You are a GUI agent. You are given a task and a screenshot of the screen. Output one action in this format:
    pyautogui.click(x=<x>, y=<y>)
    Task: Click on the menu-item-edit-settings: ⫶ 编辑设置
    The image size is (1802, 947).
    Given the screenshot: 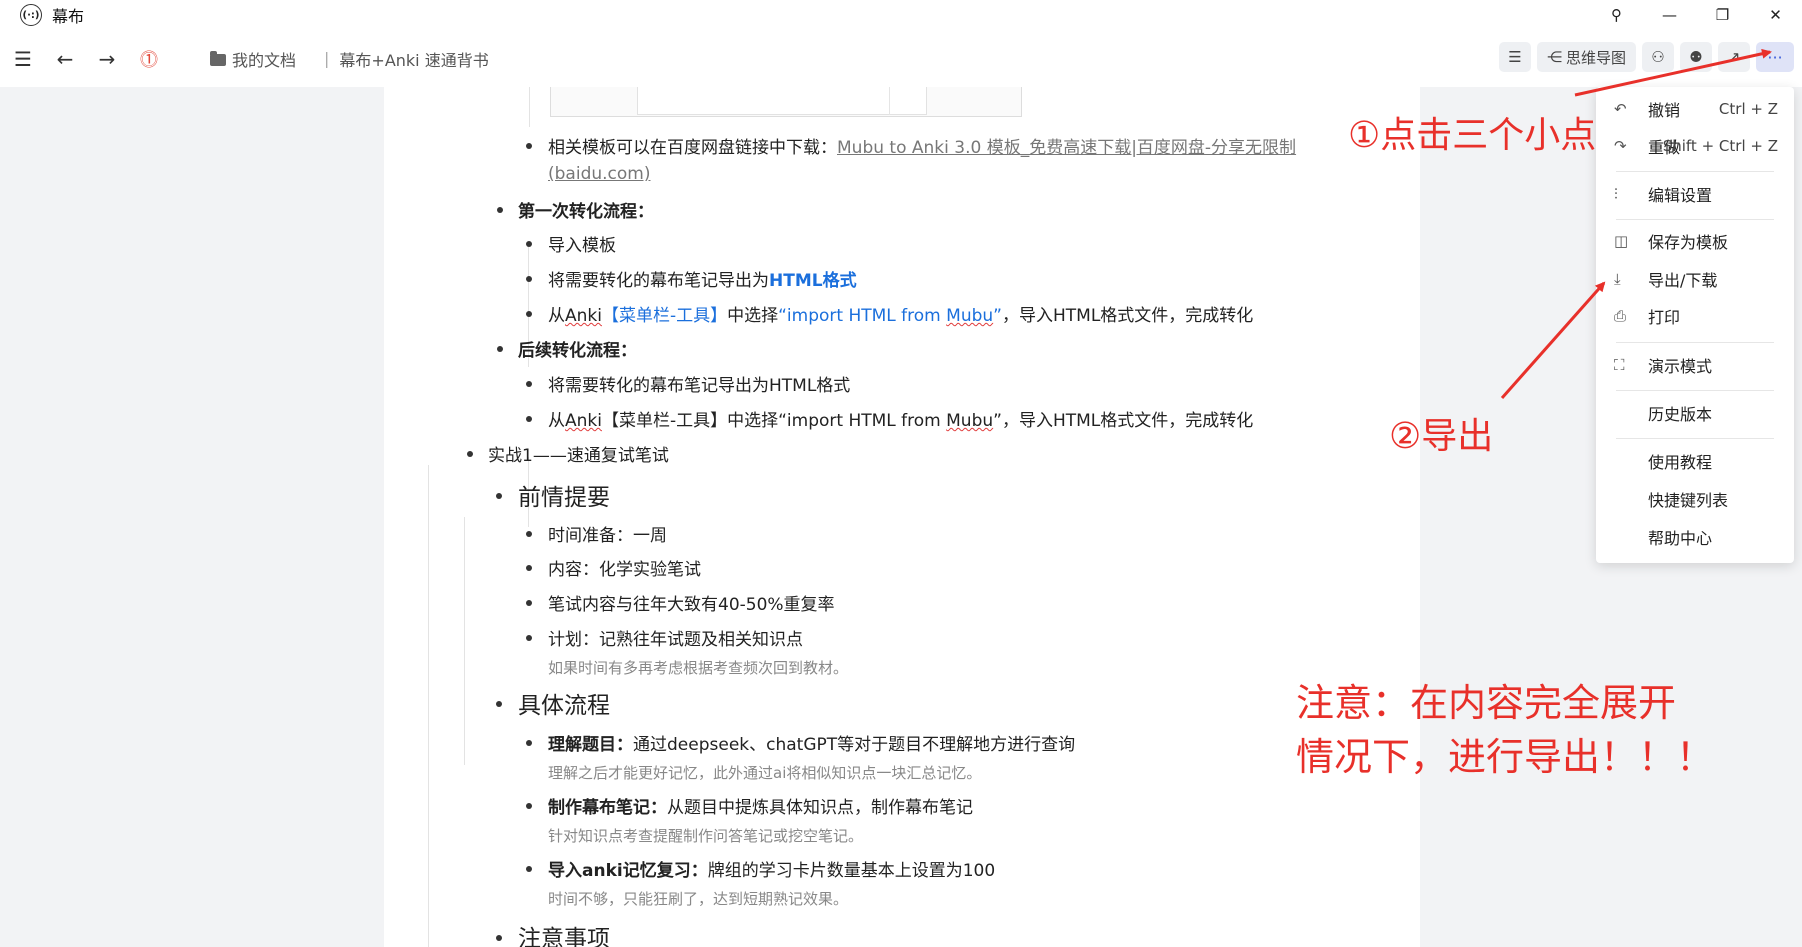 What is the action you would take?
    pyautogui.click(x=1695, y=194)
    